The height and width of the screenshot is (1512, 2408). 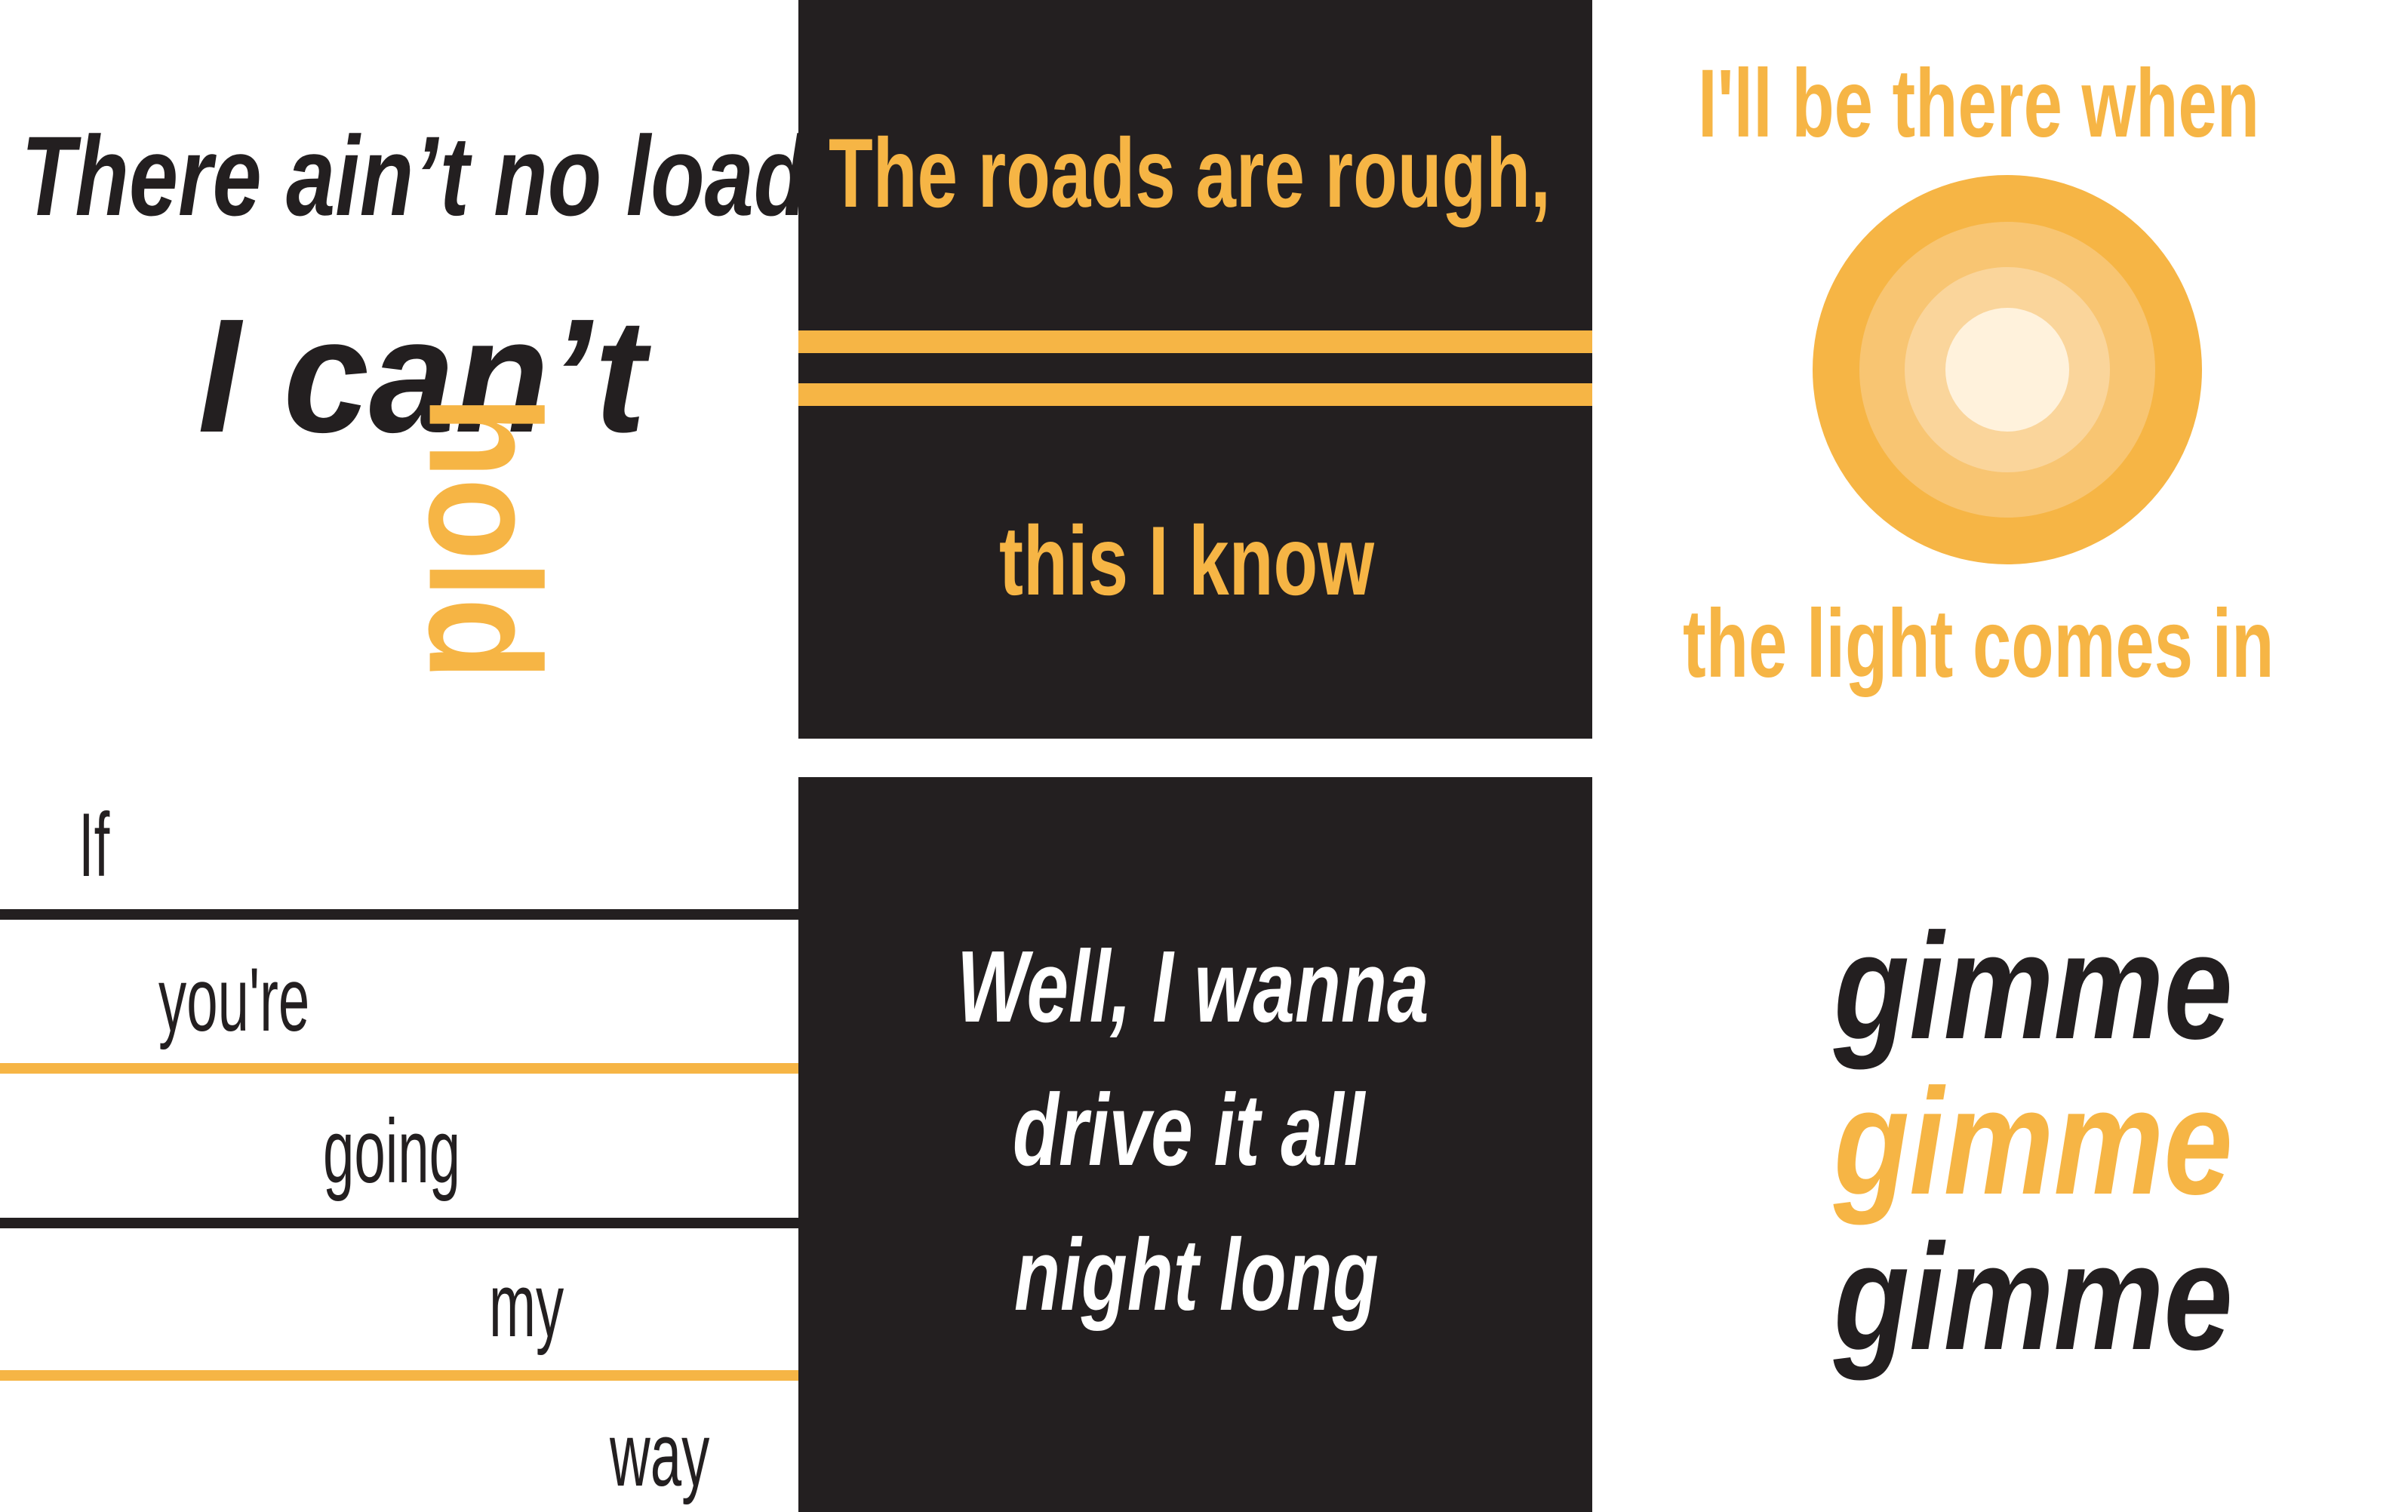 I want to click on lyric-ill-be-there-when: I'll be there when, so click(x=1978, y=104).